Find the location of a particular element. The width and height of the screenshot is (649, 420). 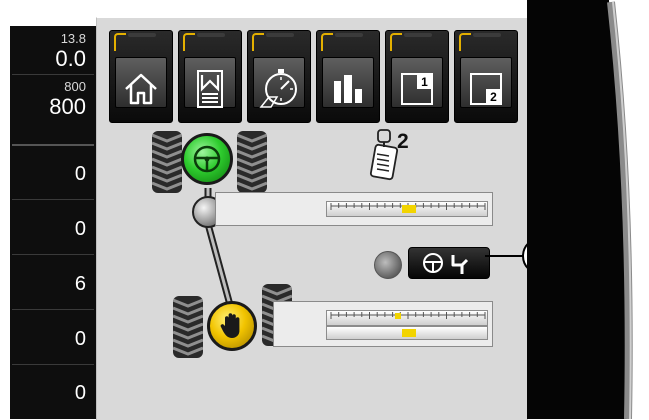

steering-wheel-lightning-icon is located at coordinates (446, 263).